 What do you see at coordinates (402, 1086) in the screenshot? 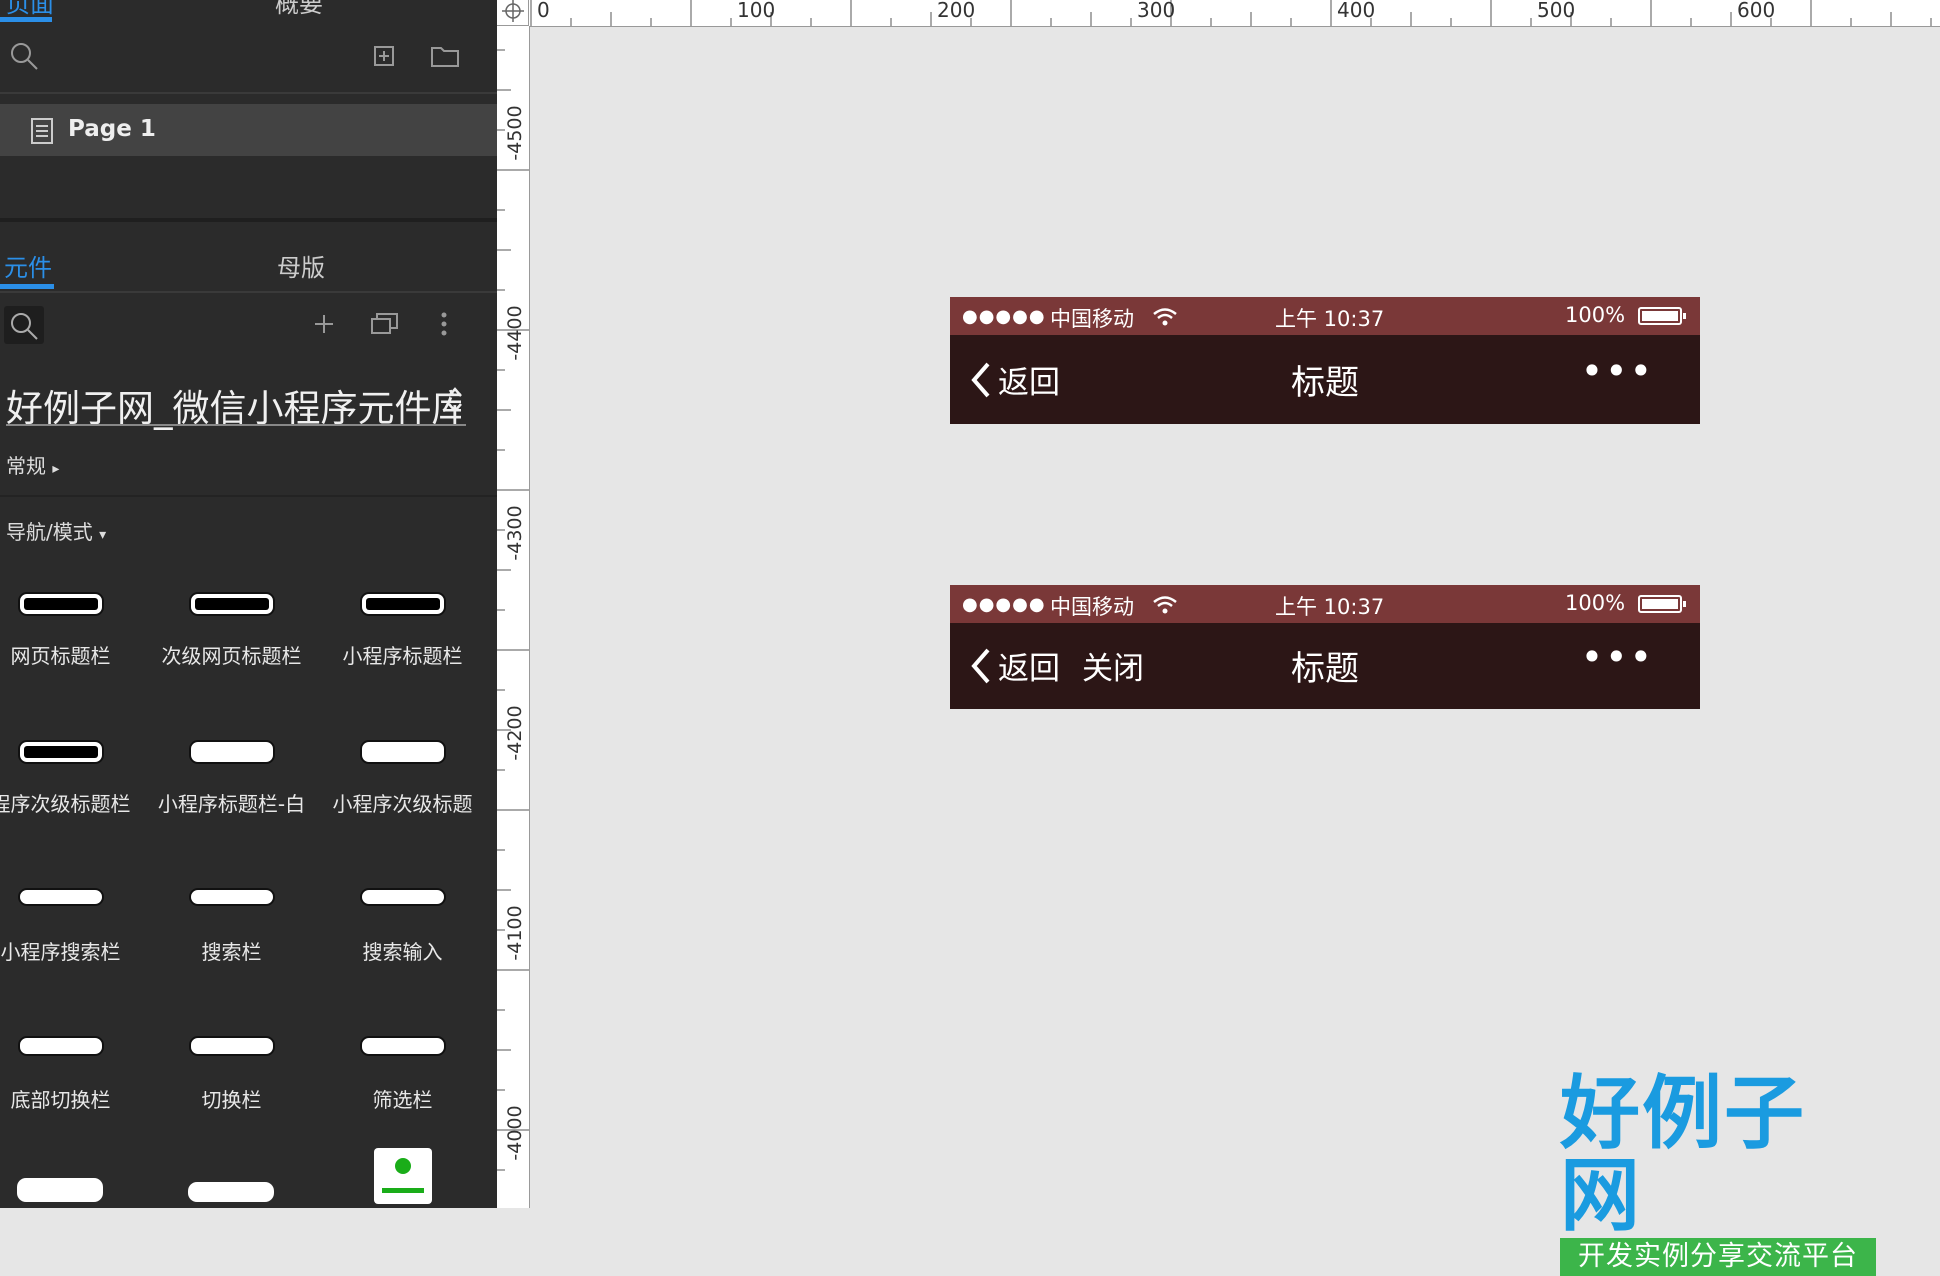
I see `component-item: 筛选栏` at bounding box center [402, 1086].